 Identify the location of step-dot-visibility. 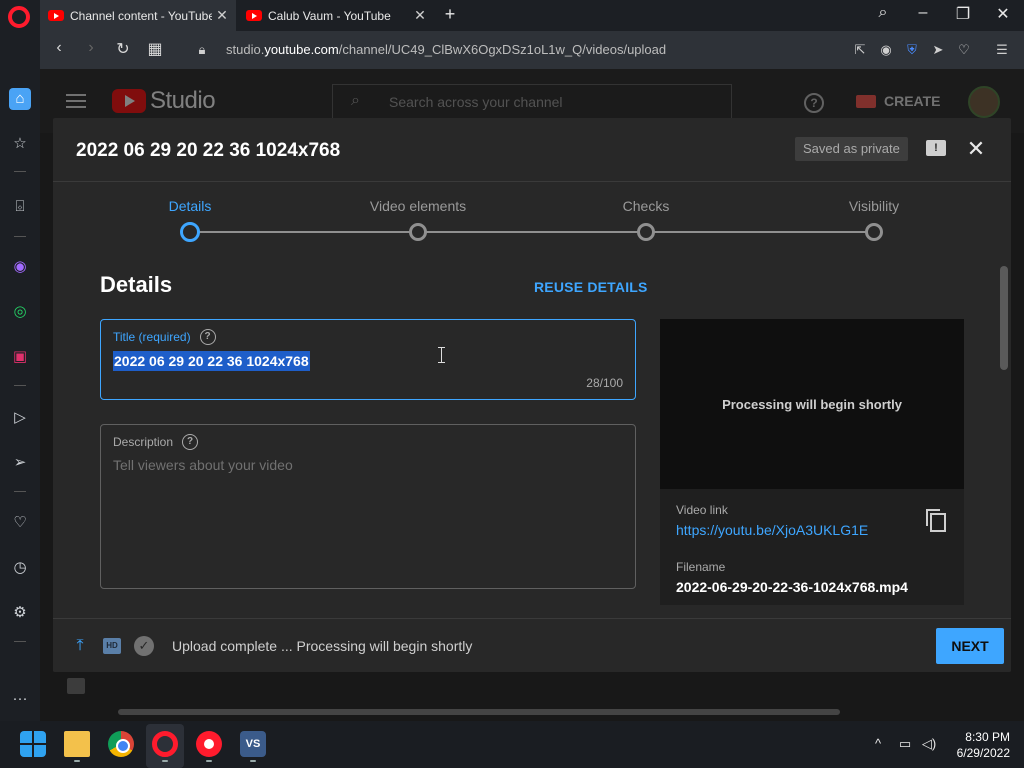
(874, 232).